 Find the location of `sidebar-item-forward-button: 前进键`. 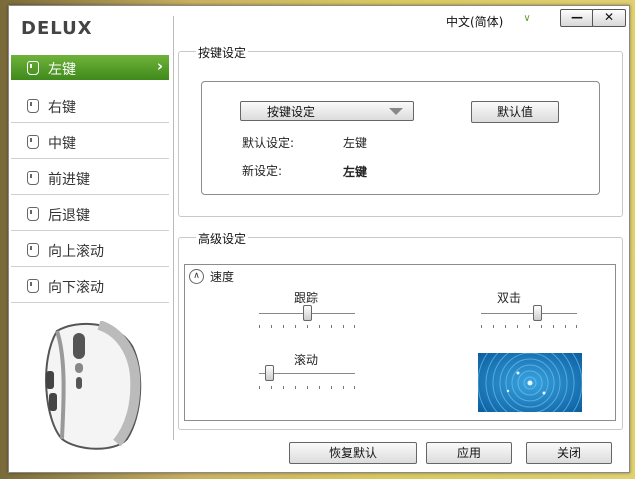

sidebar-item-forward-button: 前进键 is located at coordinates (90, 177).